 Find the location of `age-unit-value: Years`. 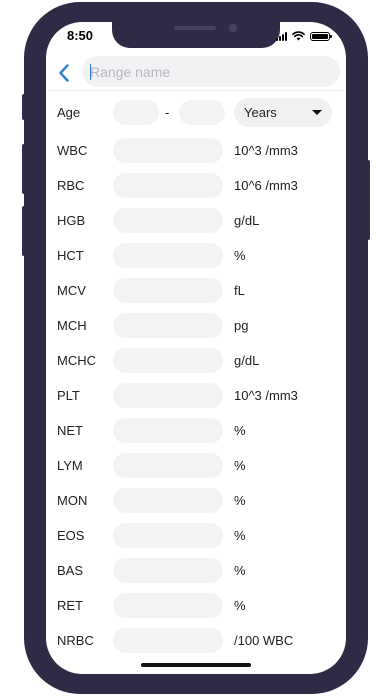

age-unit-value: Years is located at coordinates (260, 112).